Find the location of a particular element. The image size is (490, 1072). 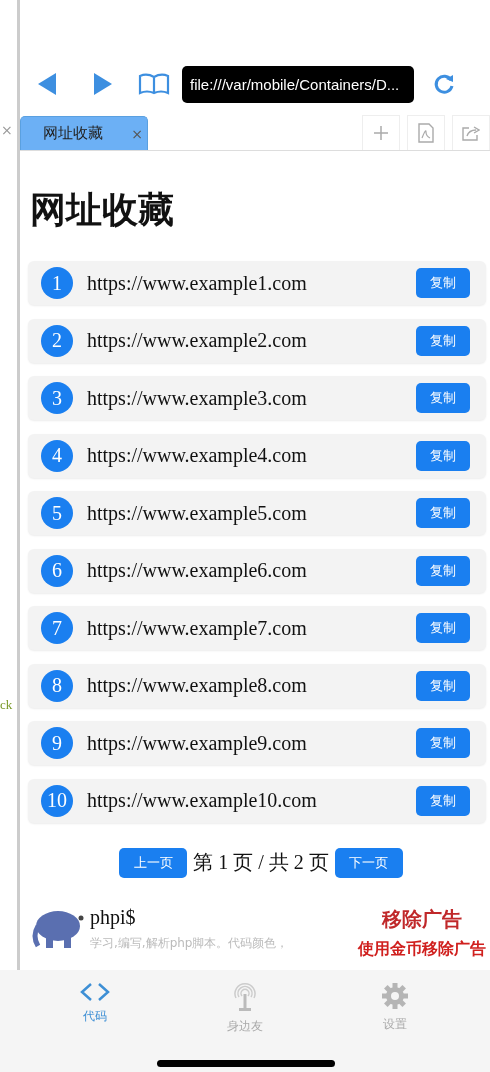

tab-label: 设置 is located at coordinates (395, 1024).